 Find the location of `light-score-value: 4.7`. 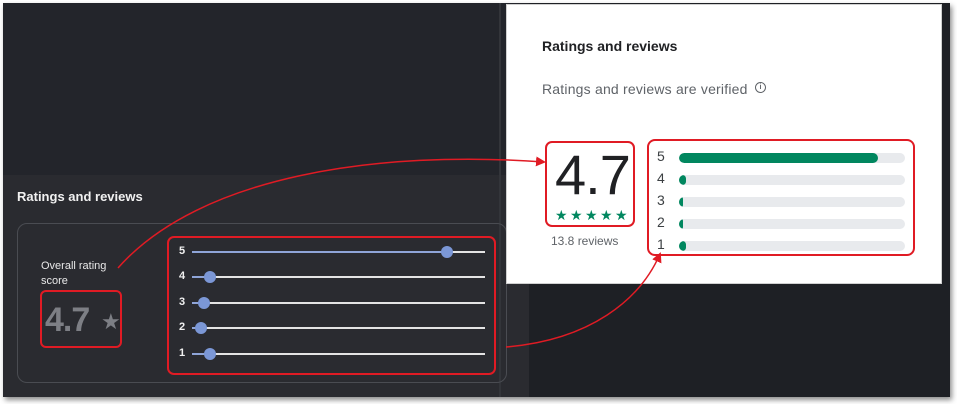

light-score-value: 4.7 is located at coordinates (593, 174).